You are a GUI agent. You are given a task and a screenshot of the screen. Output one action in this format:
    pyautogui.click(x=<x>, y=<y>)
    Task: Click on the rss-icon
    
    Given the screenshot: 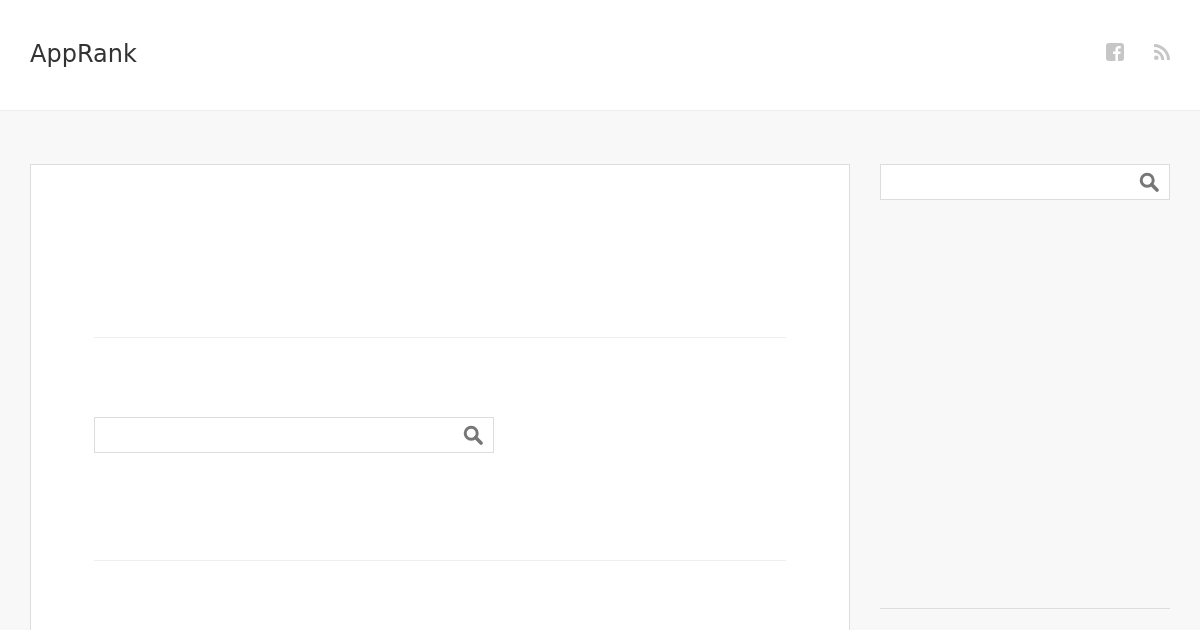 What is the action you would take?
    pyautogui.click(x=1162, y=52)
    